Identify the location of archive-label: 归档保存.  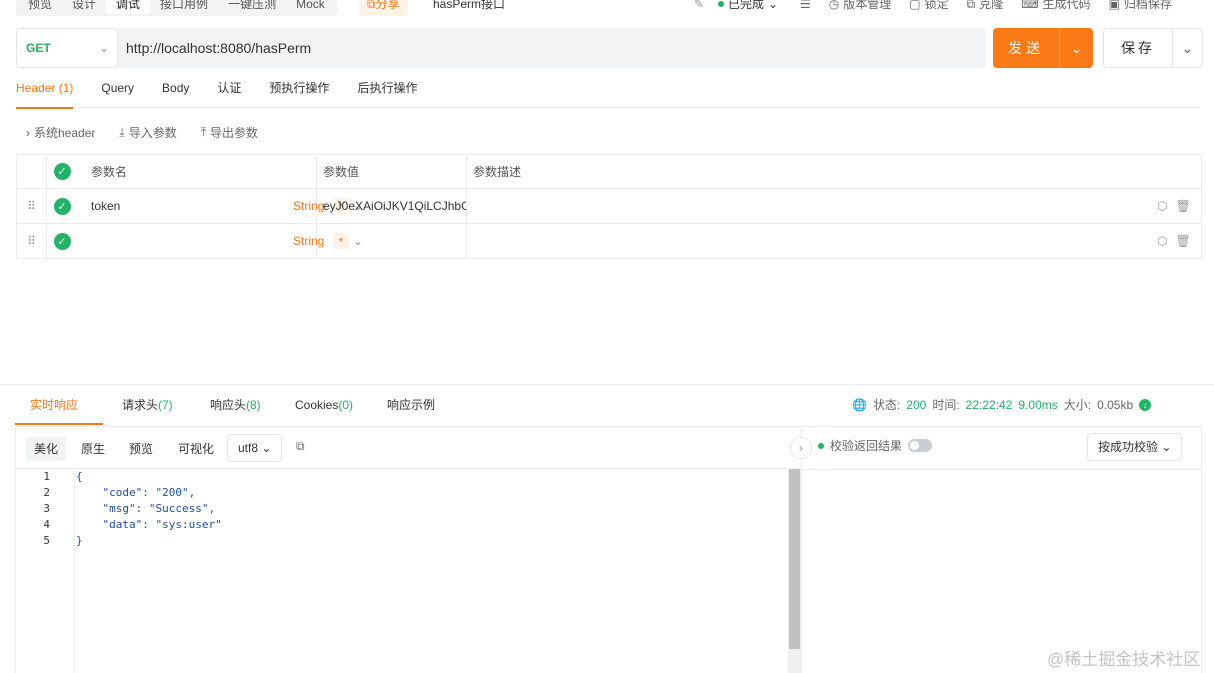
(1147, 5).